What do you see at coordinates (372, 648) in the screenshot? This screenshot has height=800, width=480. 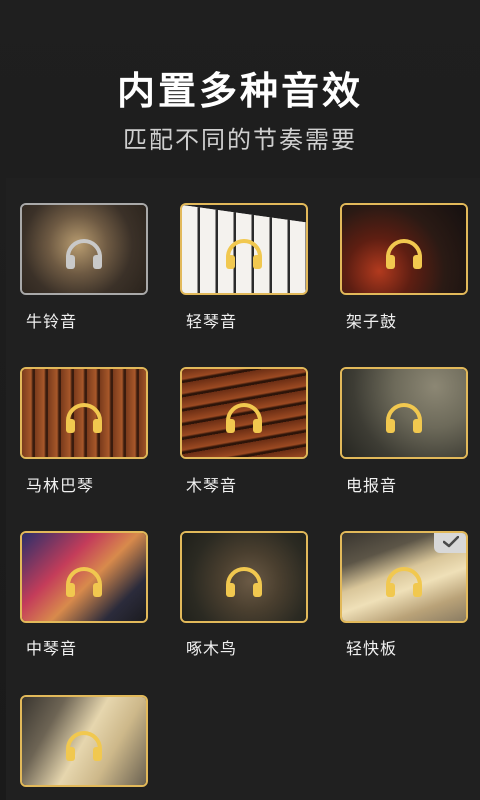 I see `sound-label: 轻快板` at bounding box center [372, 648].